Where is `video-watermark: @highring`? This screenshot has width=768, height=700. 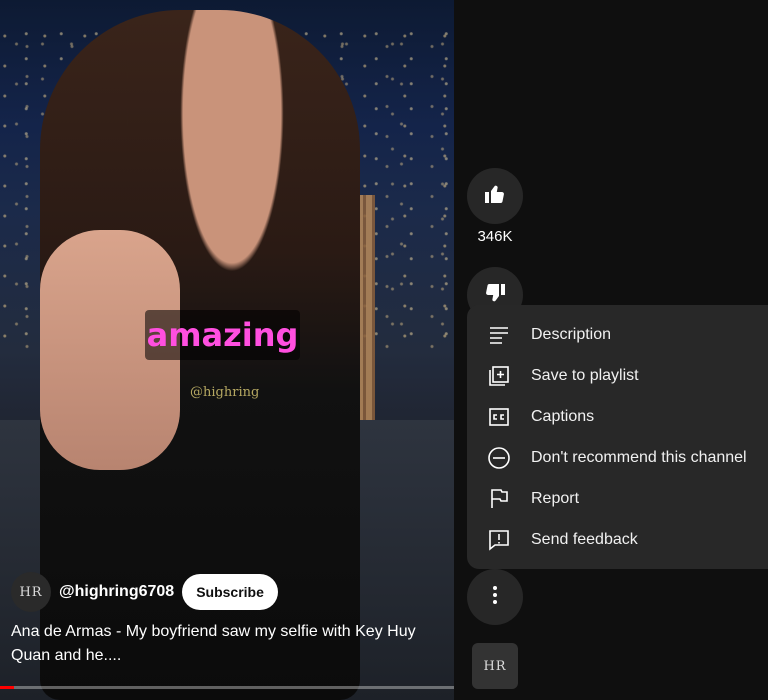
video-watermark: @highring is located at coordinates (225, 392).